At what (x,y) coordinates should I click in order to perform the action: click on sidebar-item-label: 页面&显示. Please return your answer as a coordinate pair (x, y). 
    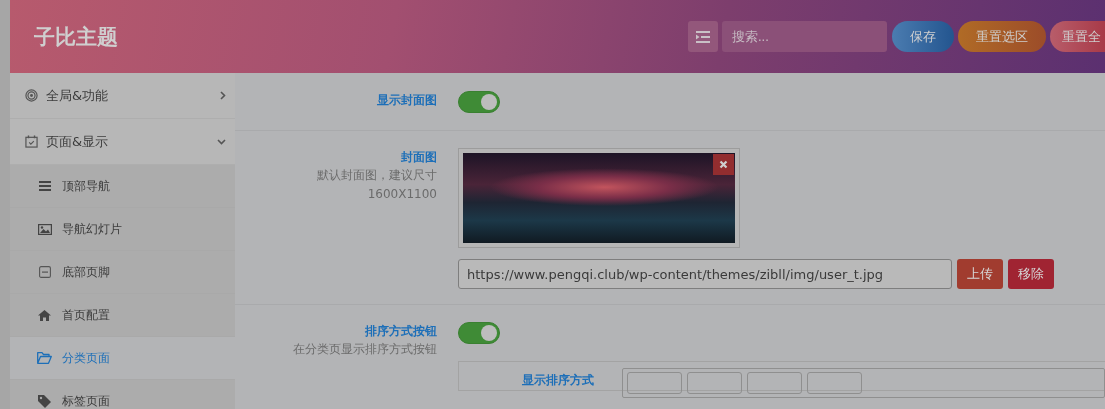
    Looking at the image, I should click on (78, 141).